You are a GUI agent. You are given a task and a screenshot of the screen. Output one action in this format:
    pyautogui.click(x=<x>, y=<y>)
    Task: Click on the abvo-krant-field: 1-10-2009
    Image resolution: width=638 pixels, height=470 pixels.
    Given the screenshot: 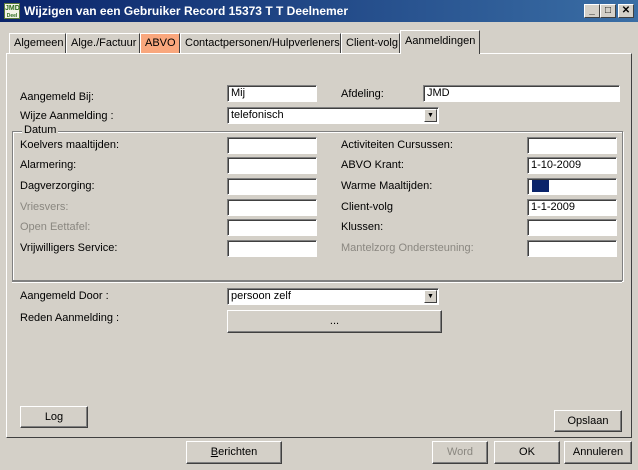 What is the action you would take?
    pyautogui.click(x=572, y=165)
    